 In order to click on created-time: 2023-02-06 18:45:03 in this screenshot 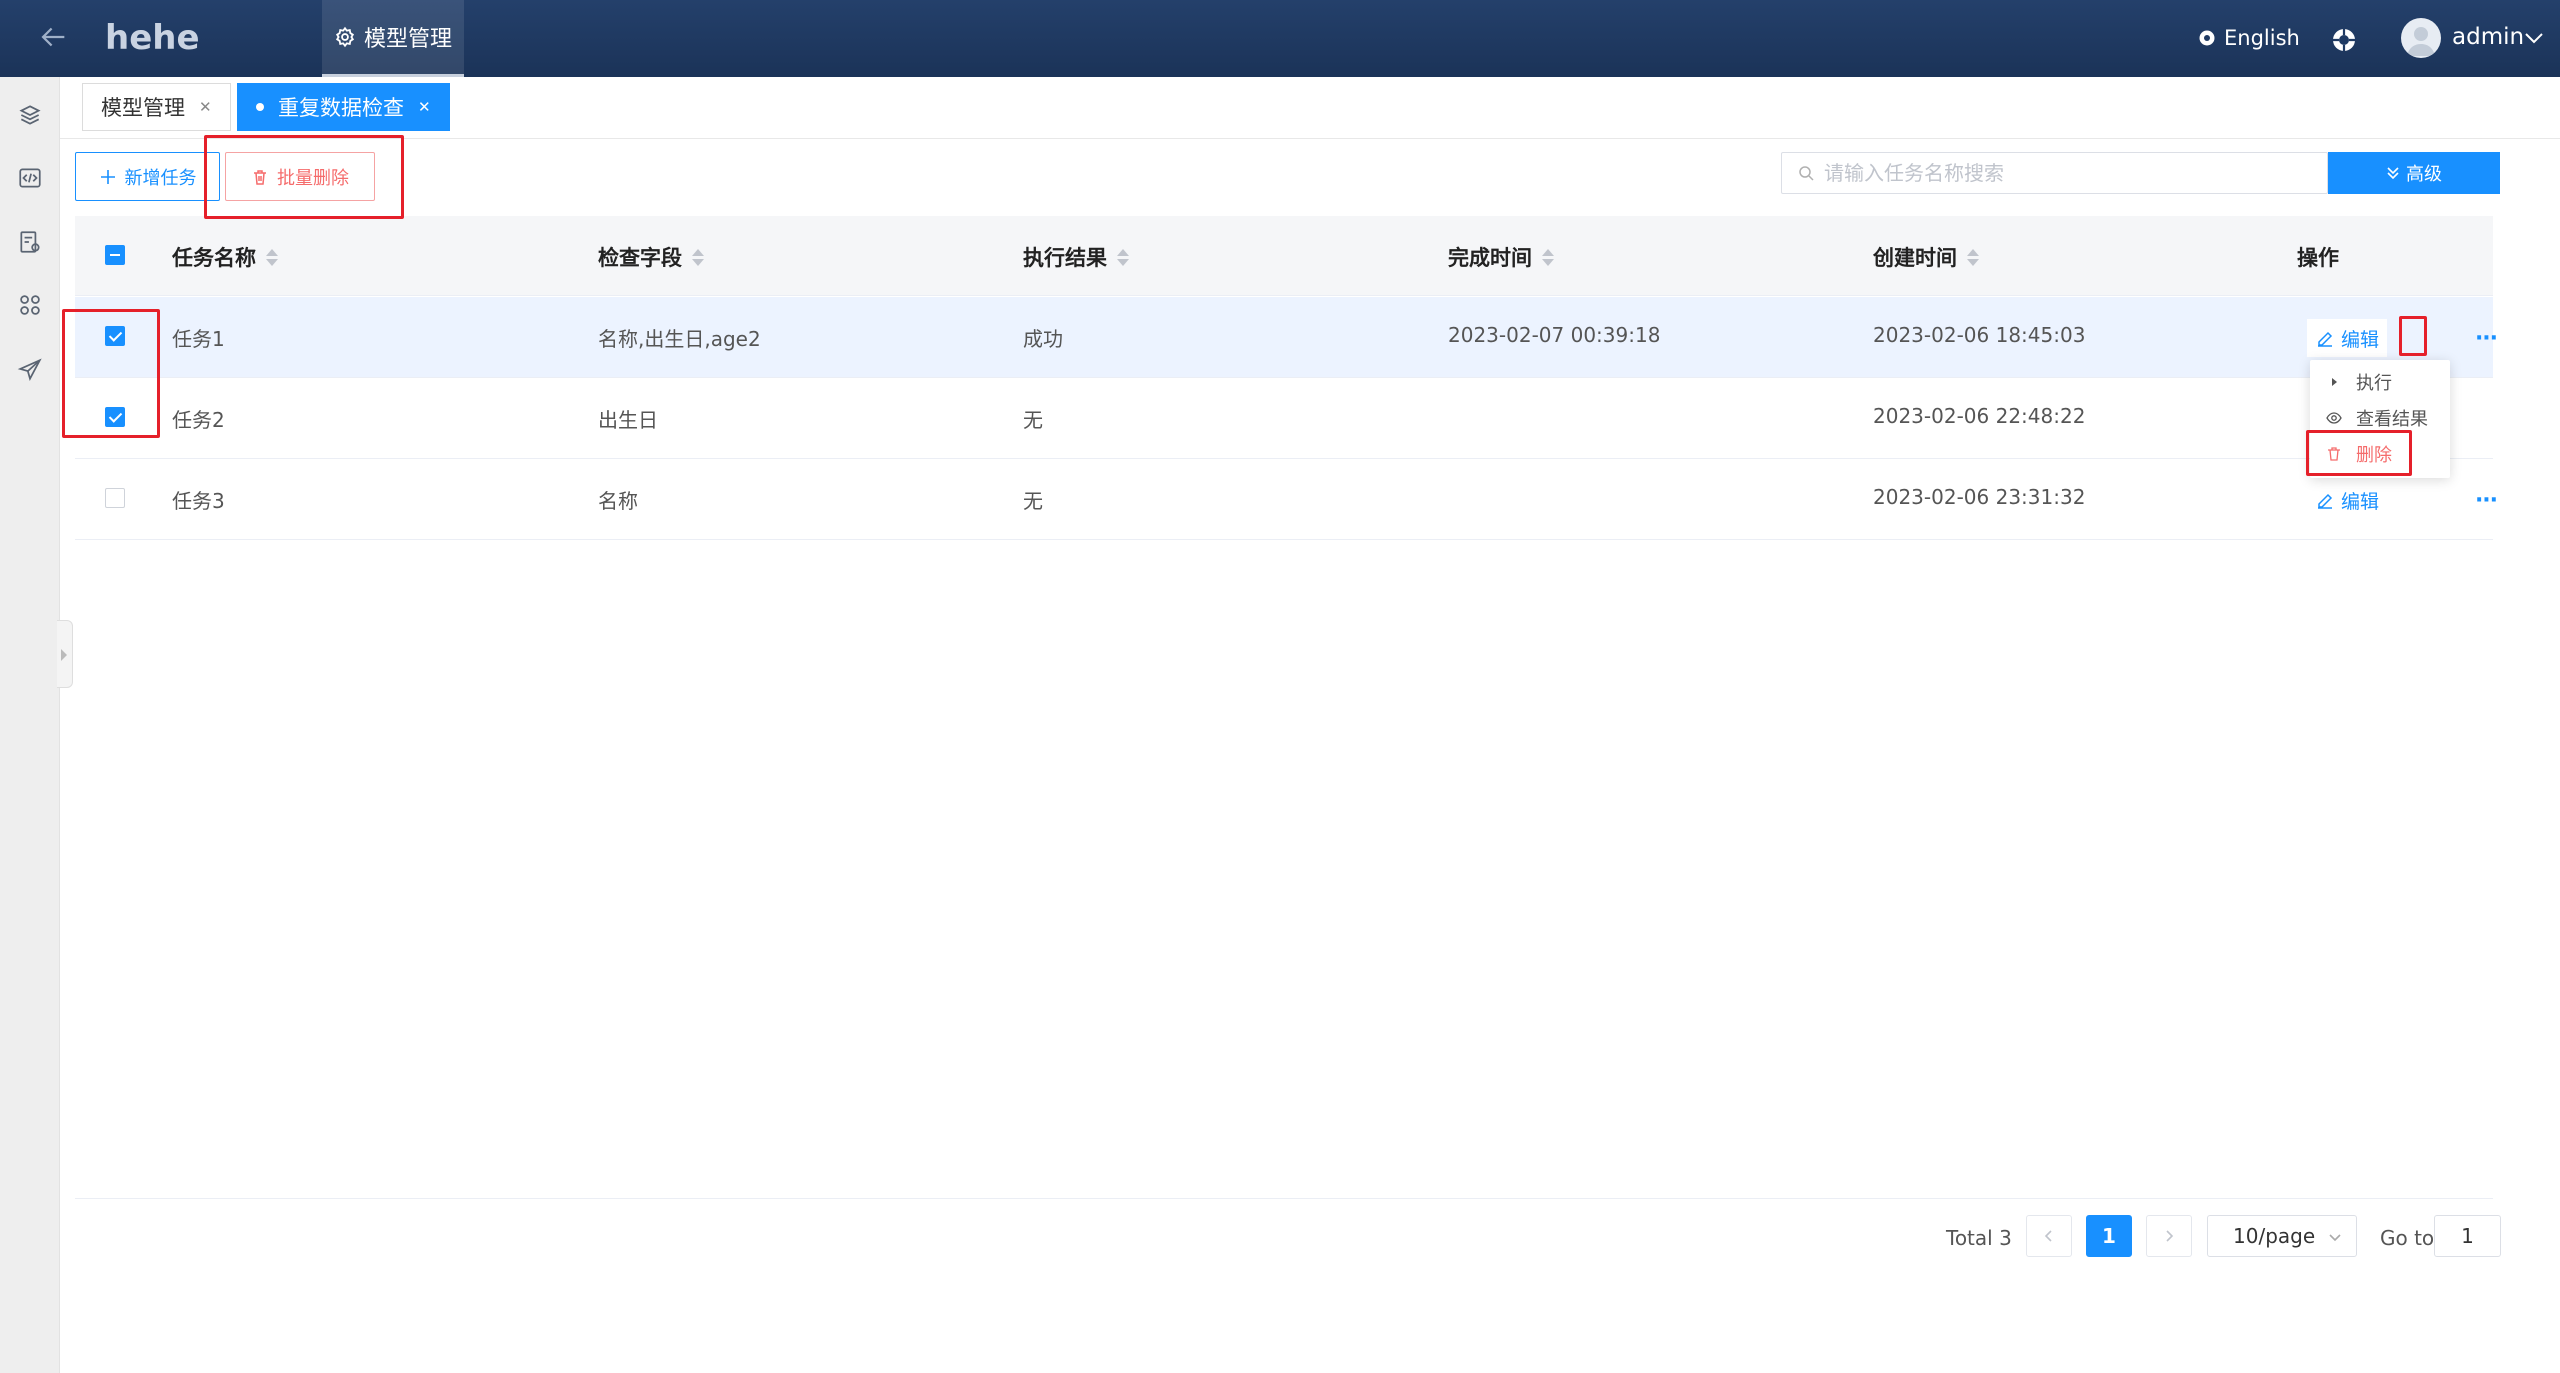, I will do `click(1979, 335)`.